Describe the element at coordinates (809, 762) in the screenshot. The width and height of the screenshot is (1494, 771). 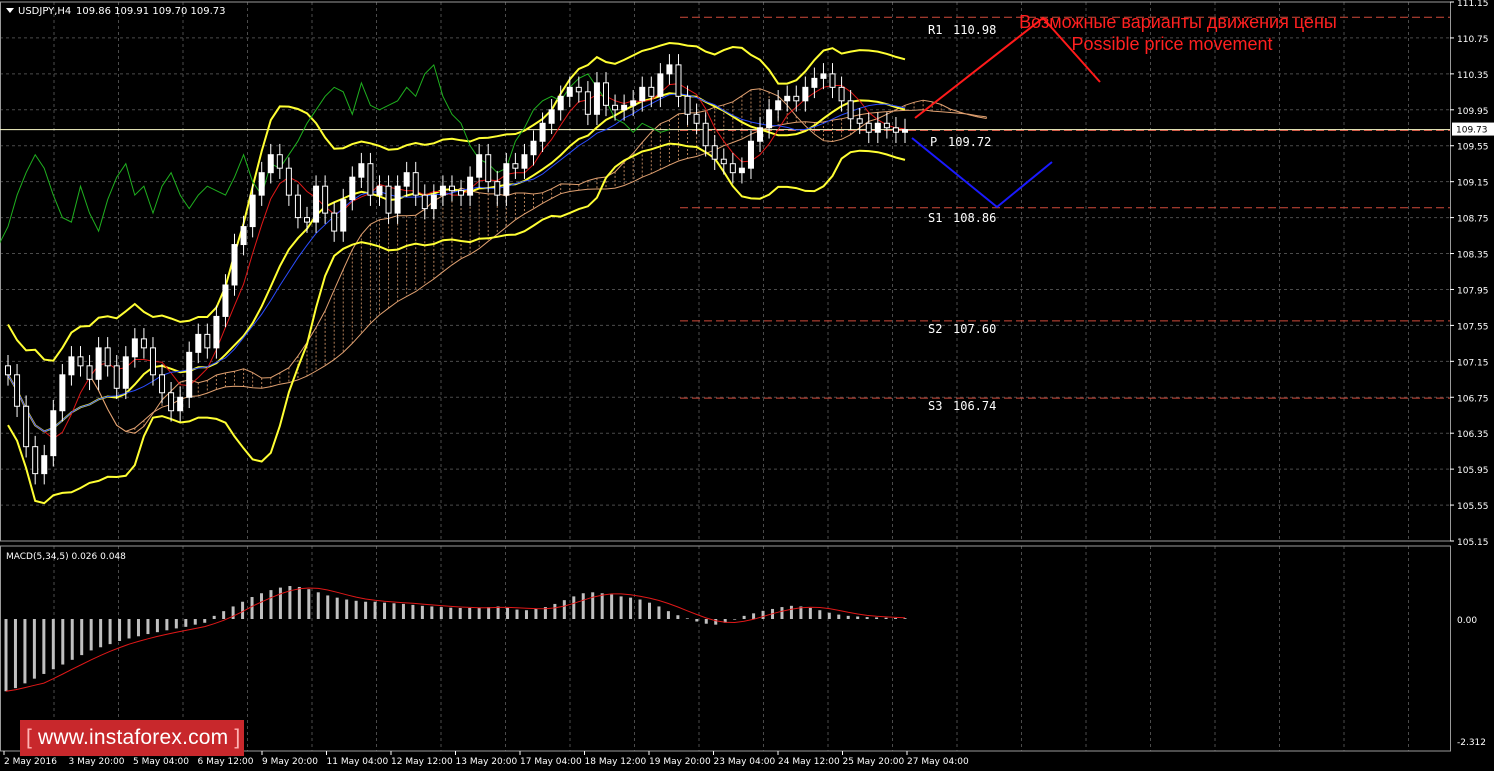
I see `time-tick-label: 24 May 12:00` at that location.